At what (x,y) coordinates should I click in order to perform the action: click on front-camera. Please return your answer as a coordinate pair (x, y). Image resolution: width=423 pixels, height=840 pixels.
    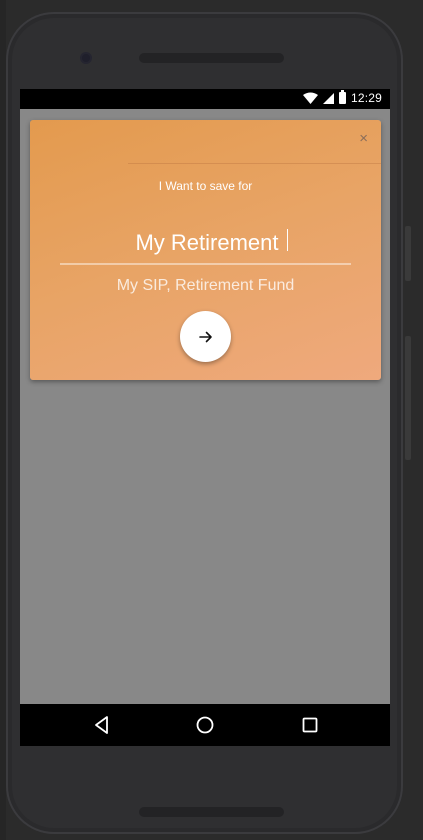
    Looking at the image, I should click on (86, 58).